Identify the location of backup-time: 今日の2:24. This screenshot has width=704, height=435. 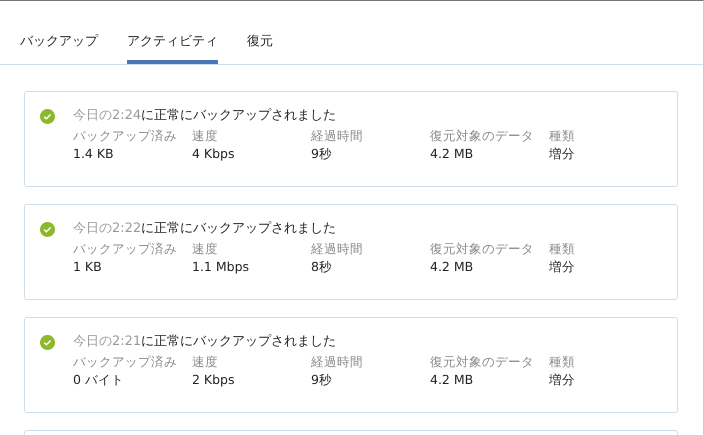
(107, 116).